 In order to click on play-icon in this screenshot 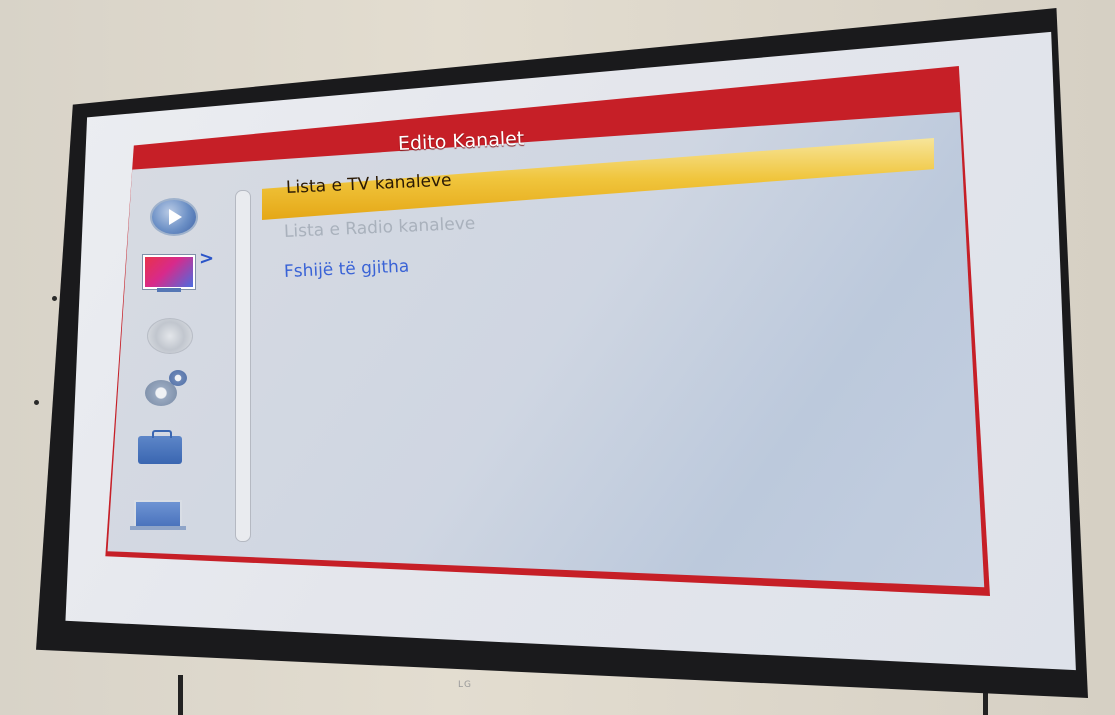, I will do `click(174, 217)`.